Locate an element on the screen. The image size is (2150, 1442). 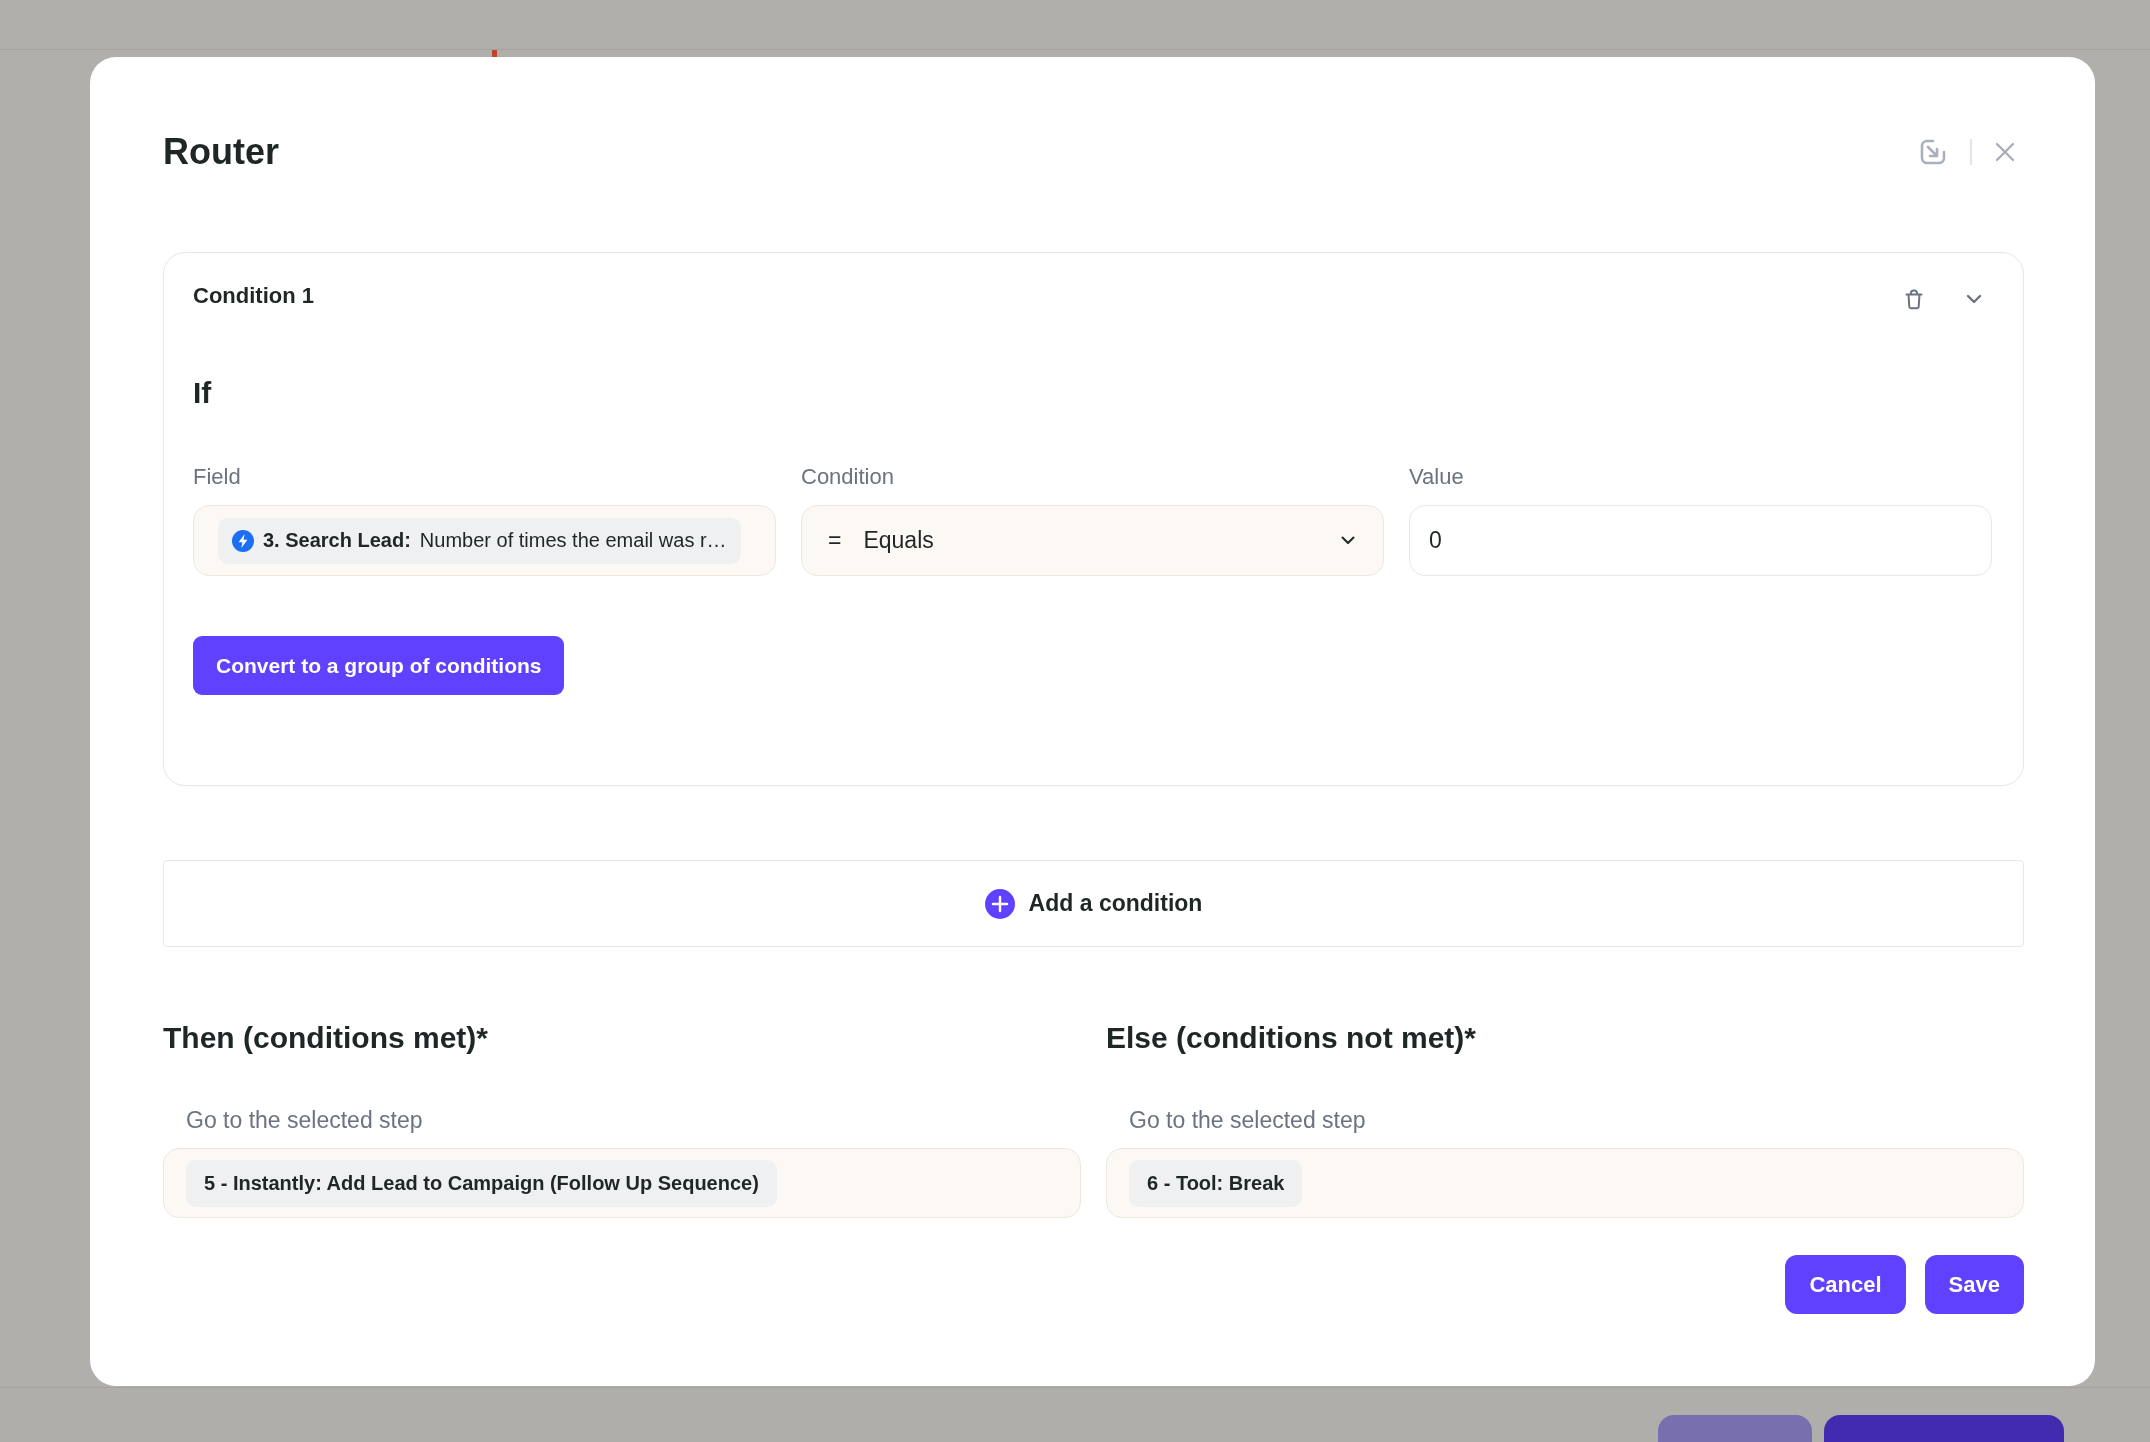
add-condition-button: Add a condition is located at coordinates (1093, 903).